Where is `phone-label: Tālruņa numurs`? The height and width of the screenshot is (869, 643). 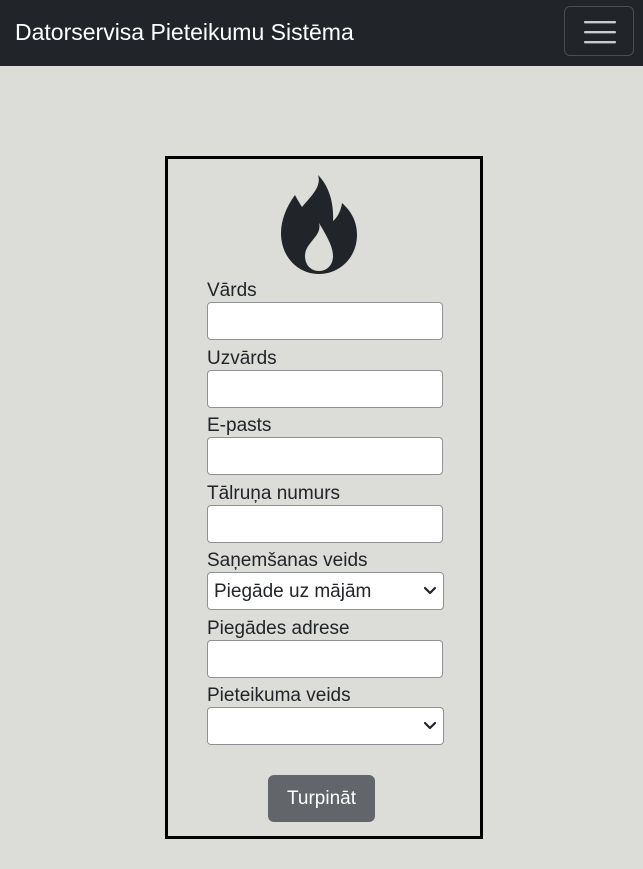 phone-label: Tālruņa numurs is located at coordinates (274, 493).